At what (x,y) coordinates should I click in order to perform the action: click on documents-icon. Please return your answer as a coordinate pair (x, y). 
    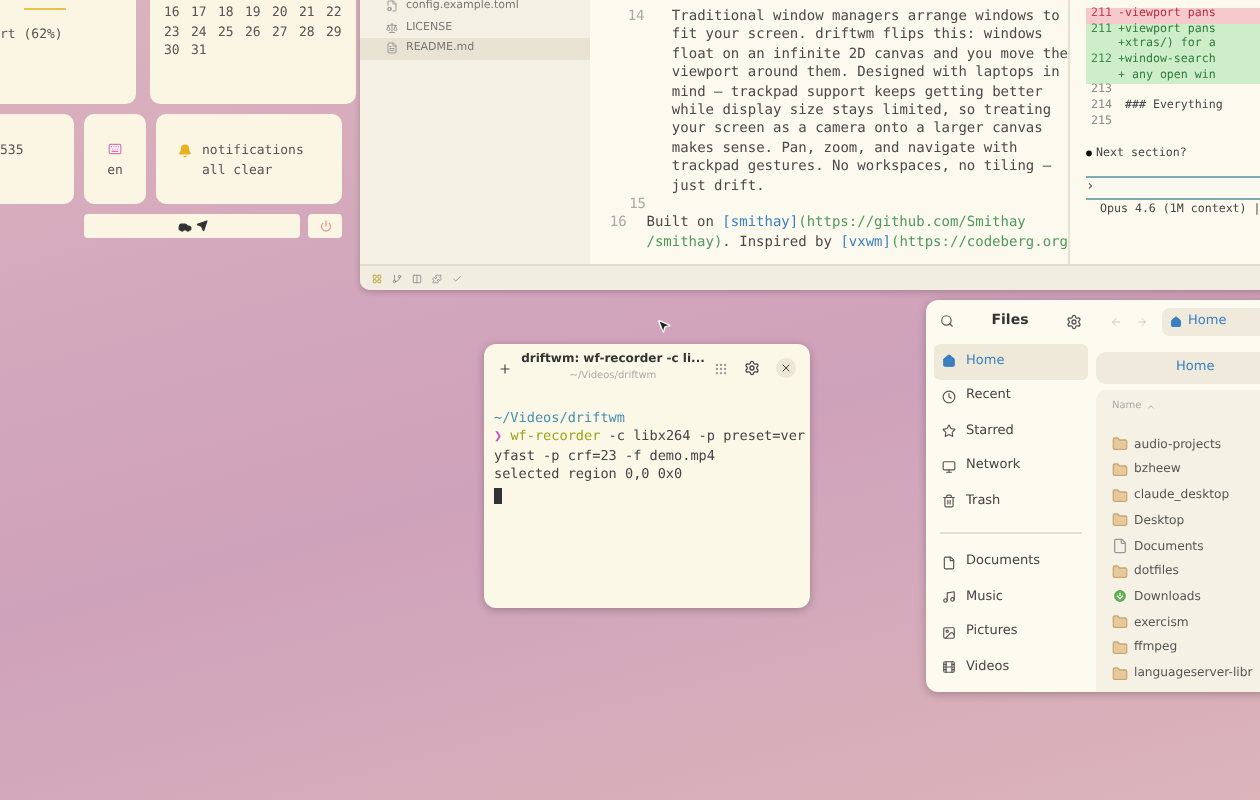
    Looking at the image, I should click on (949, 562).